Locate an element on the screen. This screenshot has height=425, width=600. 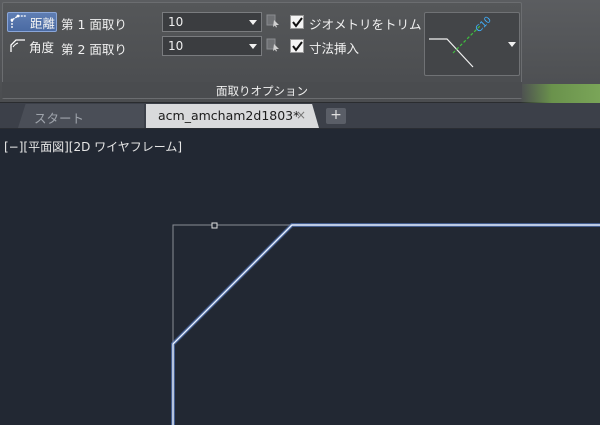
ribbon-accent is located at coordinates (560, 93).